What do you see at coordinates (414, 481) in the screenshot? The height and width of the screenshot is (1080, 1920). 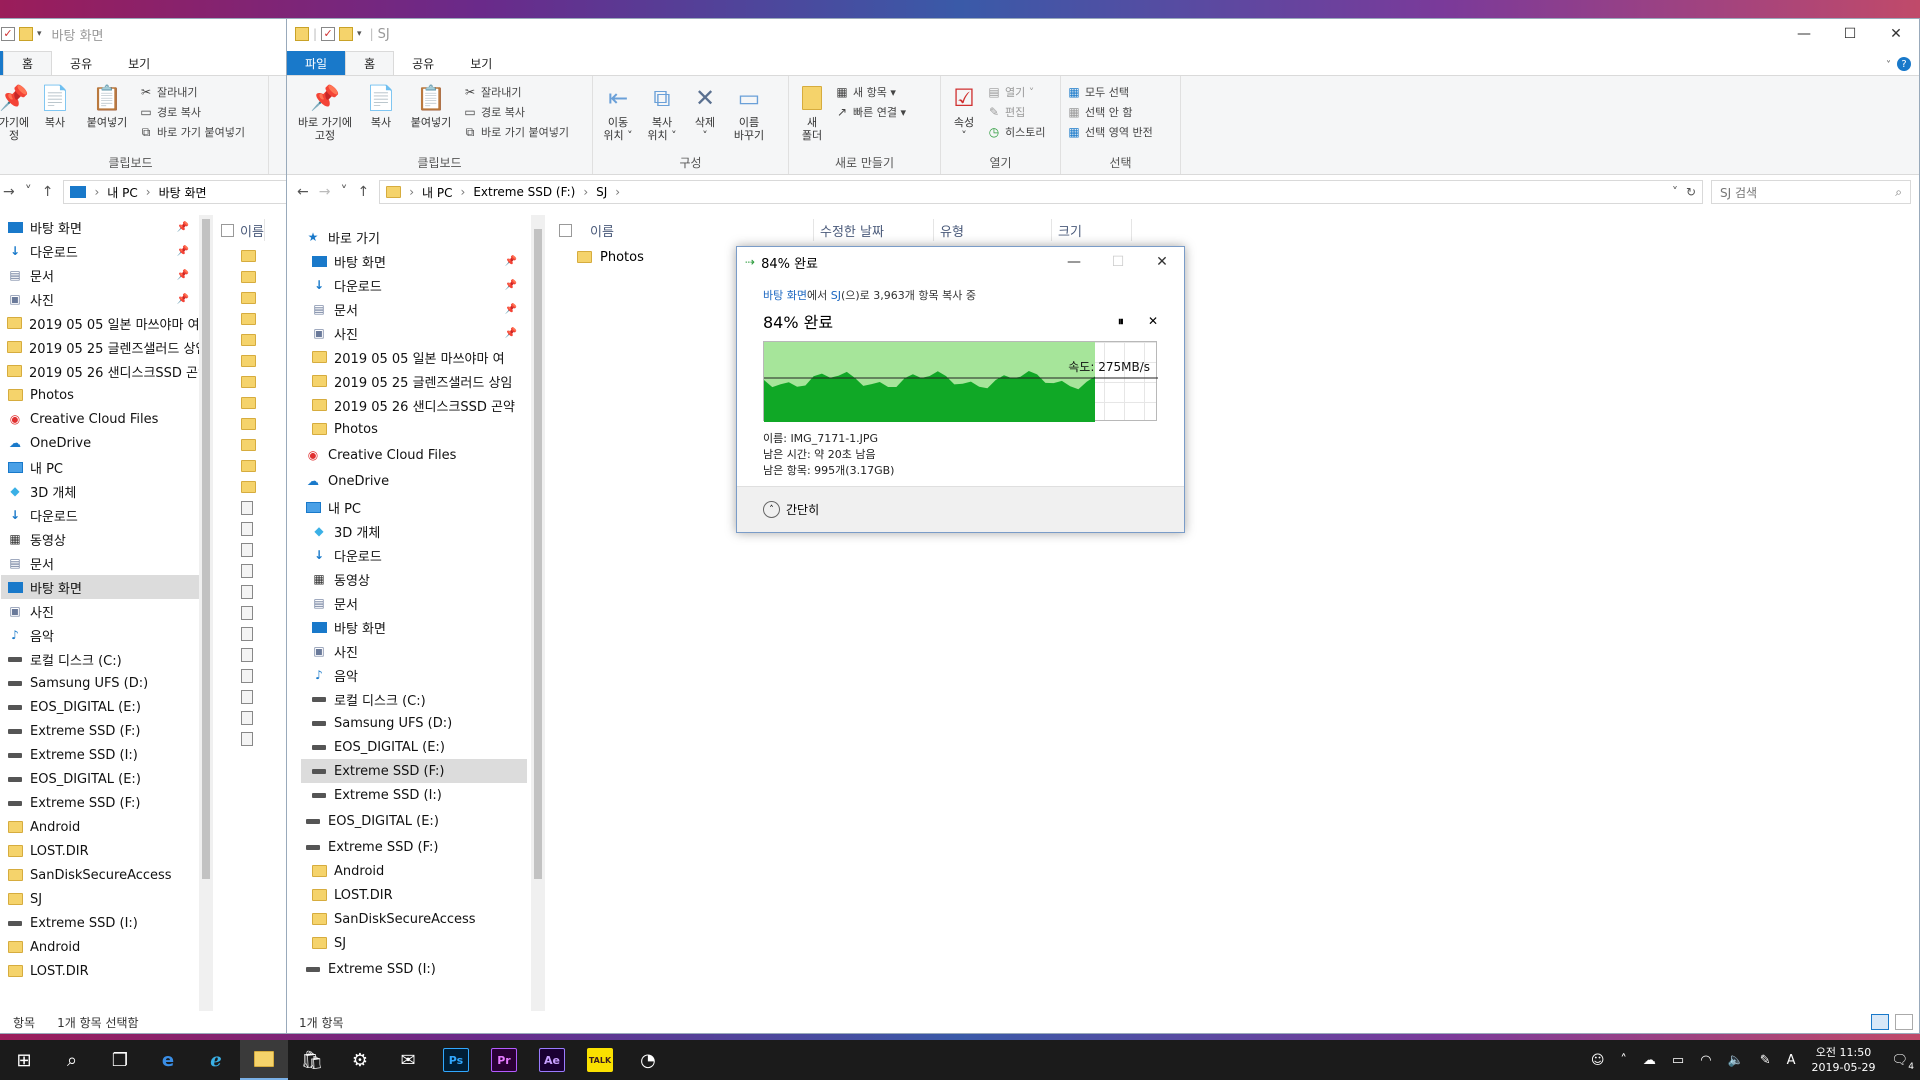 I see `nav-item: ☁ OneDrive` at bounding box center [414, 481].